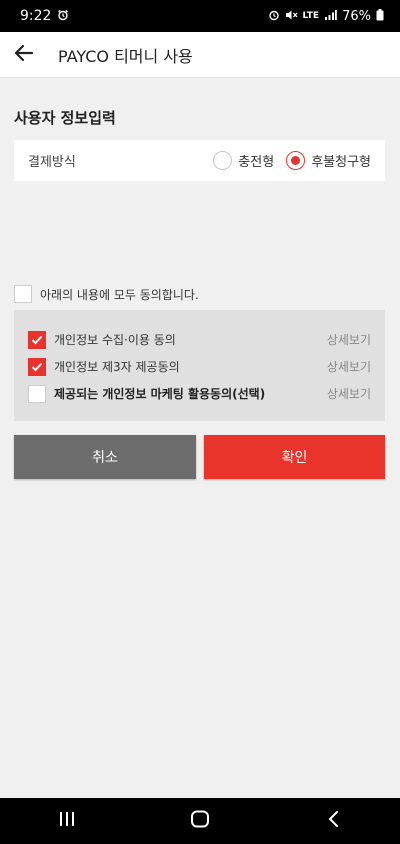  I want to click on agree-all-checkbox, so click(23, 294).